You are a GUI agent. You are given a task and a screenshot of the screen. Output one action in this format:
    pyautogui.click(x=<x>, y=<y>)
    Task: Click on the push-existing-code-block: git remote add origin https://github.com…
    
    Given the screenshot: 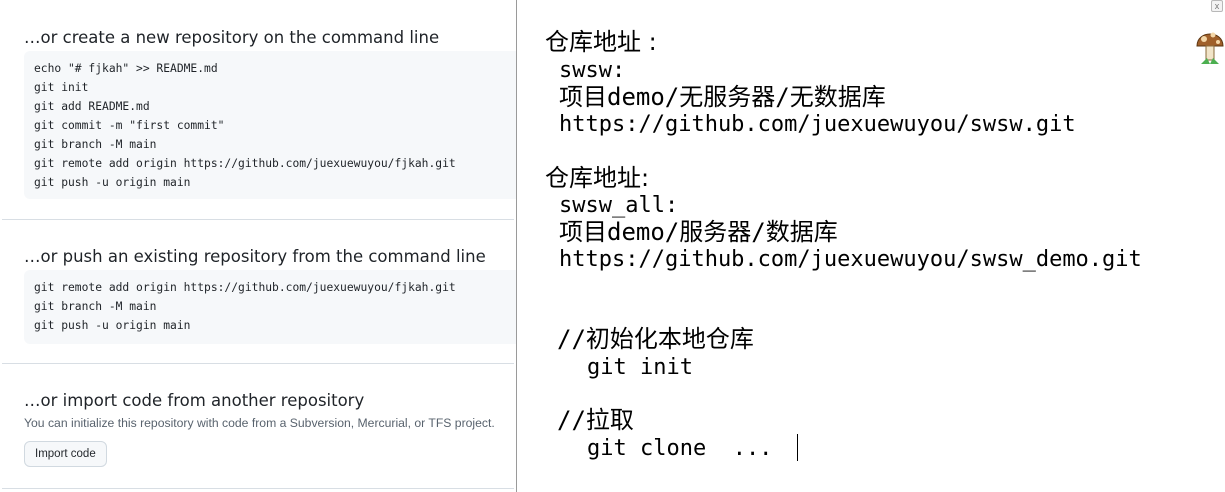 What is the action you would take?
    pyautogui.click(x=270, y=307)
    